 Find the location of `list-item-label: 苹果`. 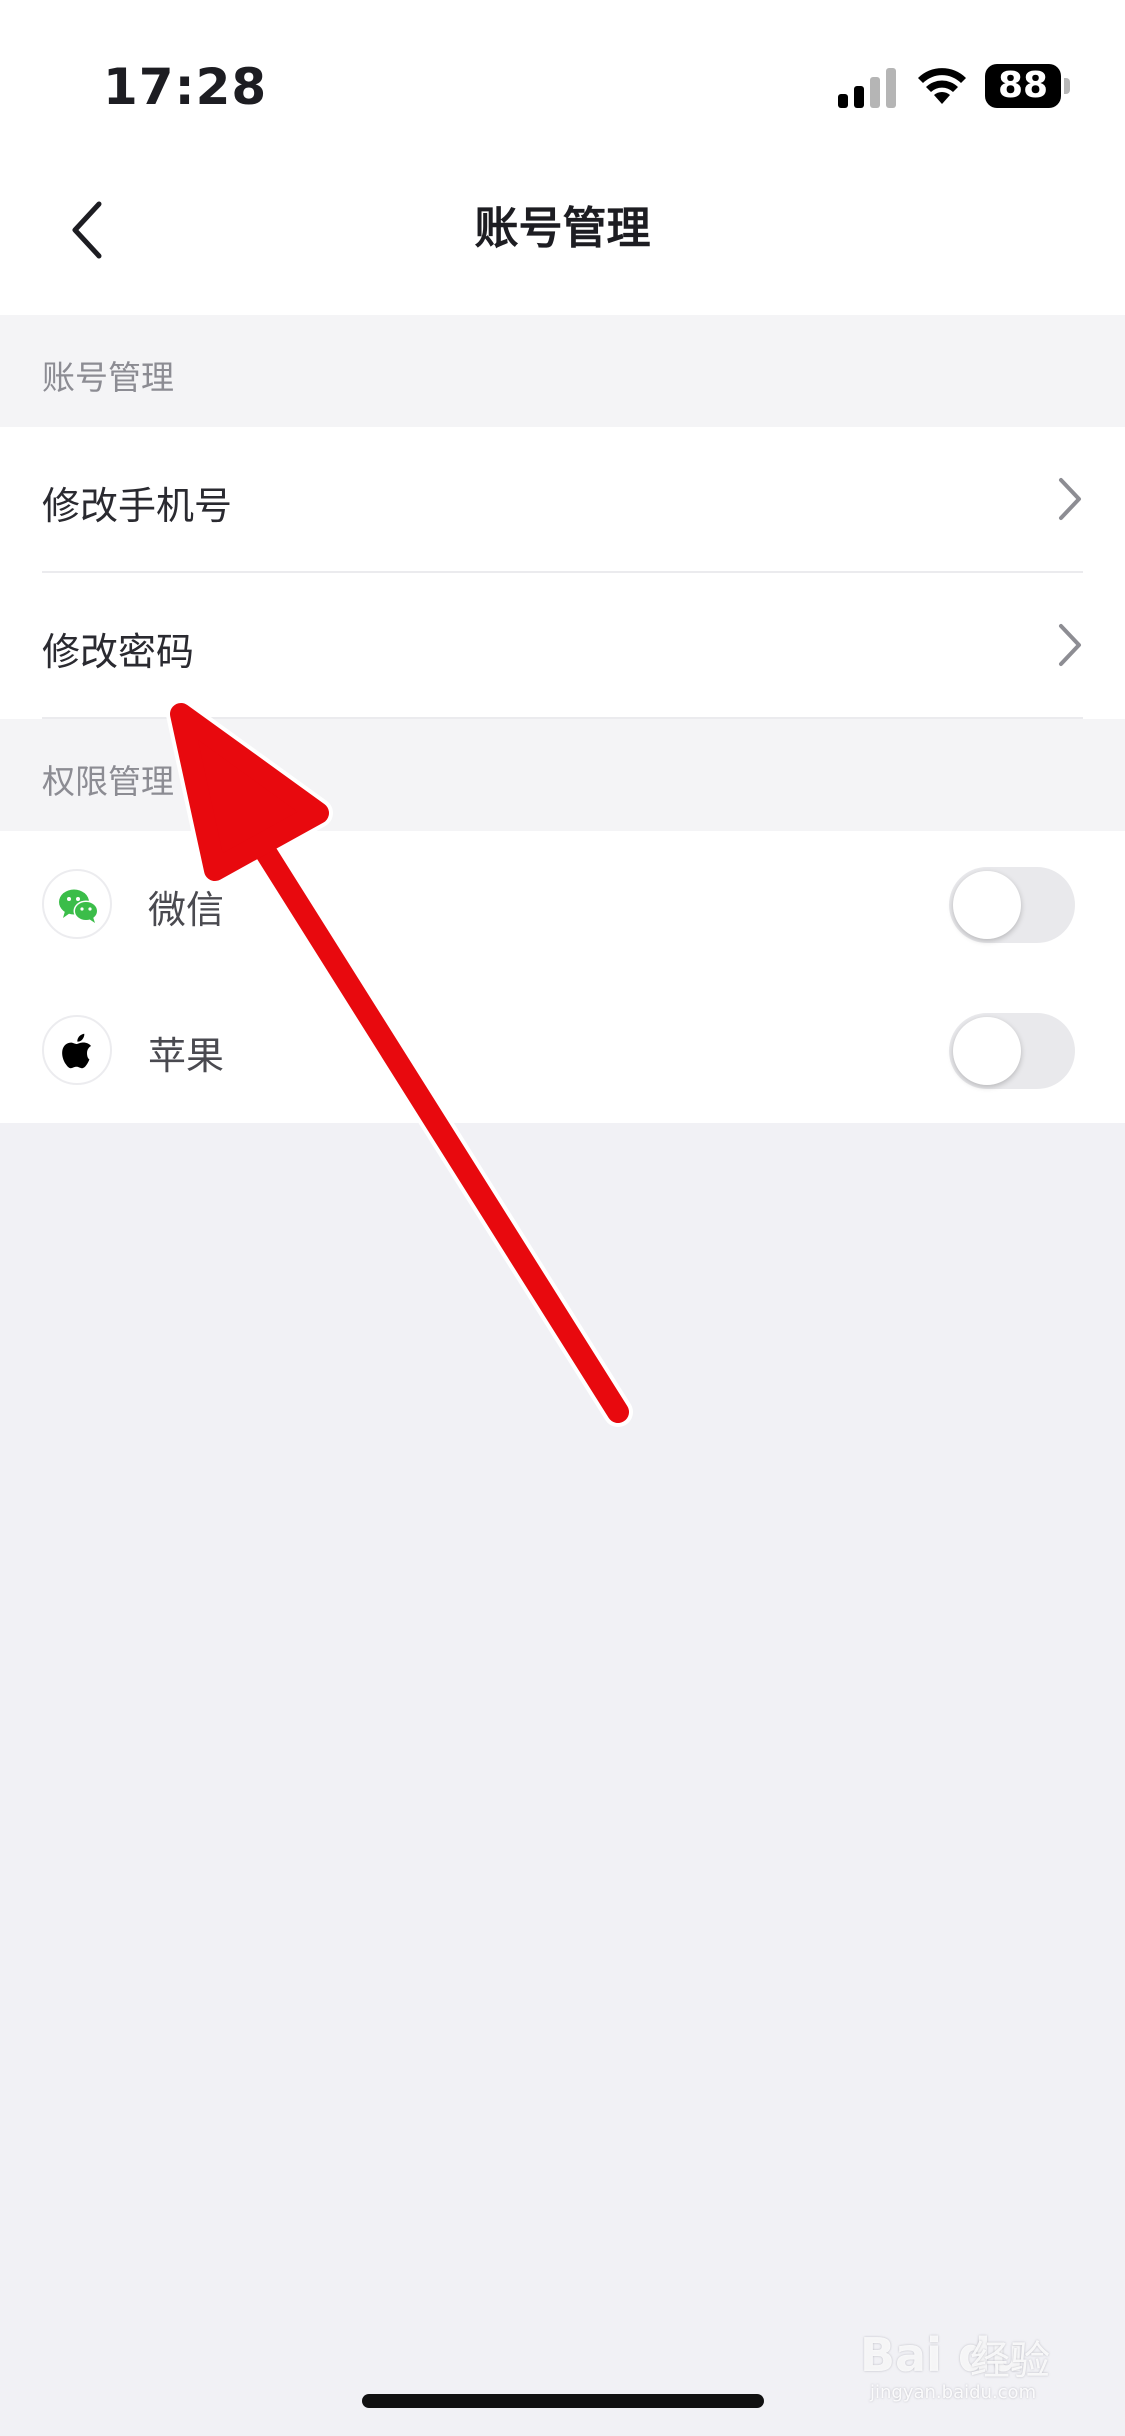

list-item-label: 苹果 is located at coordinates (186, 1056).